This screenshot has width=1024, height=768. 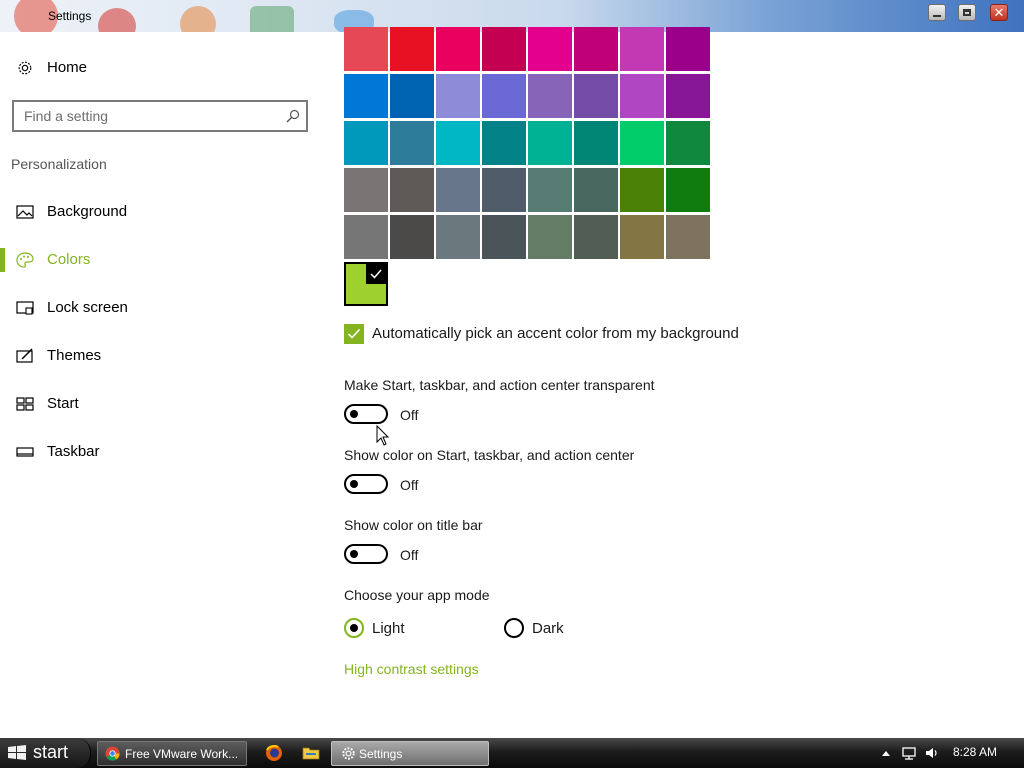 What do you see at coordinates (112, 753) in the screenshot?
I see `chrome-icon` at bounding box center [112, 753].